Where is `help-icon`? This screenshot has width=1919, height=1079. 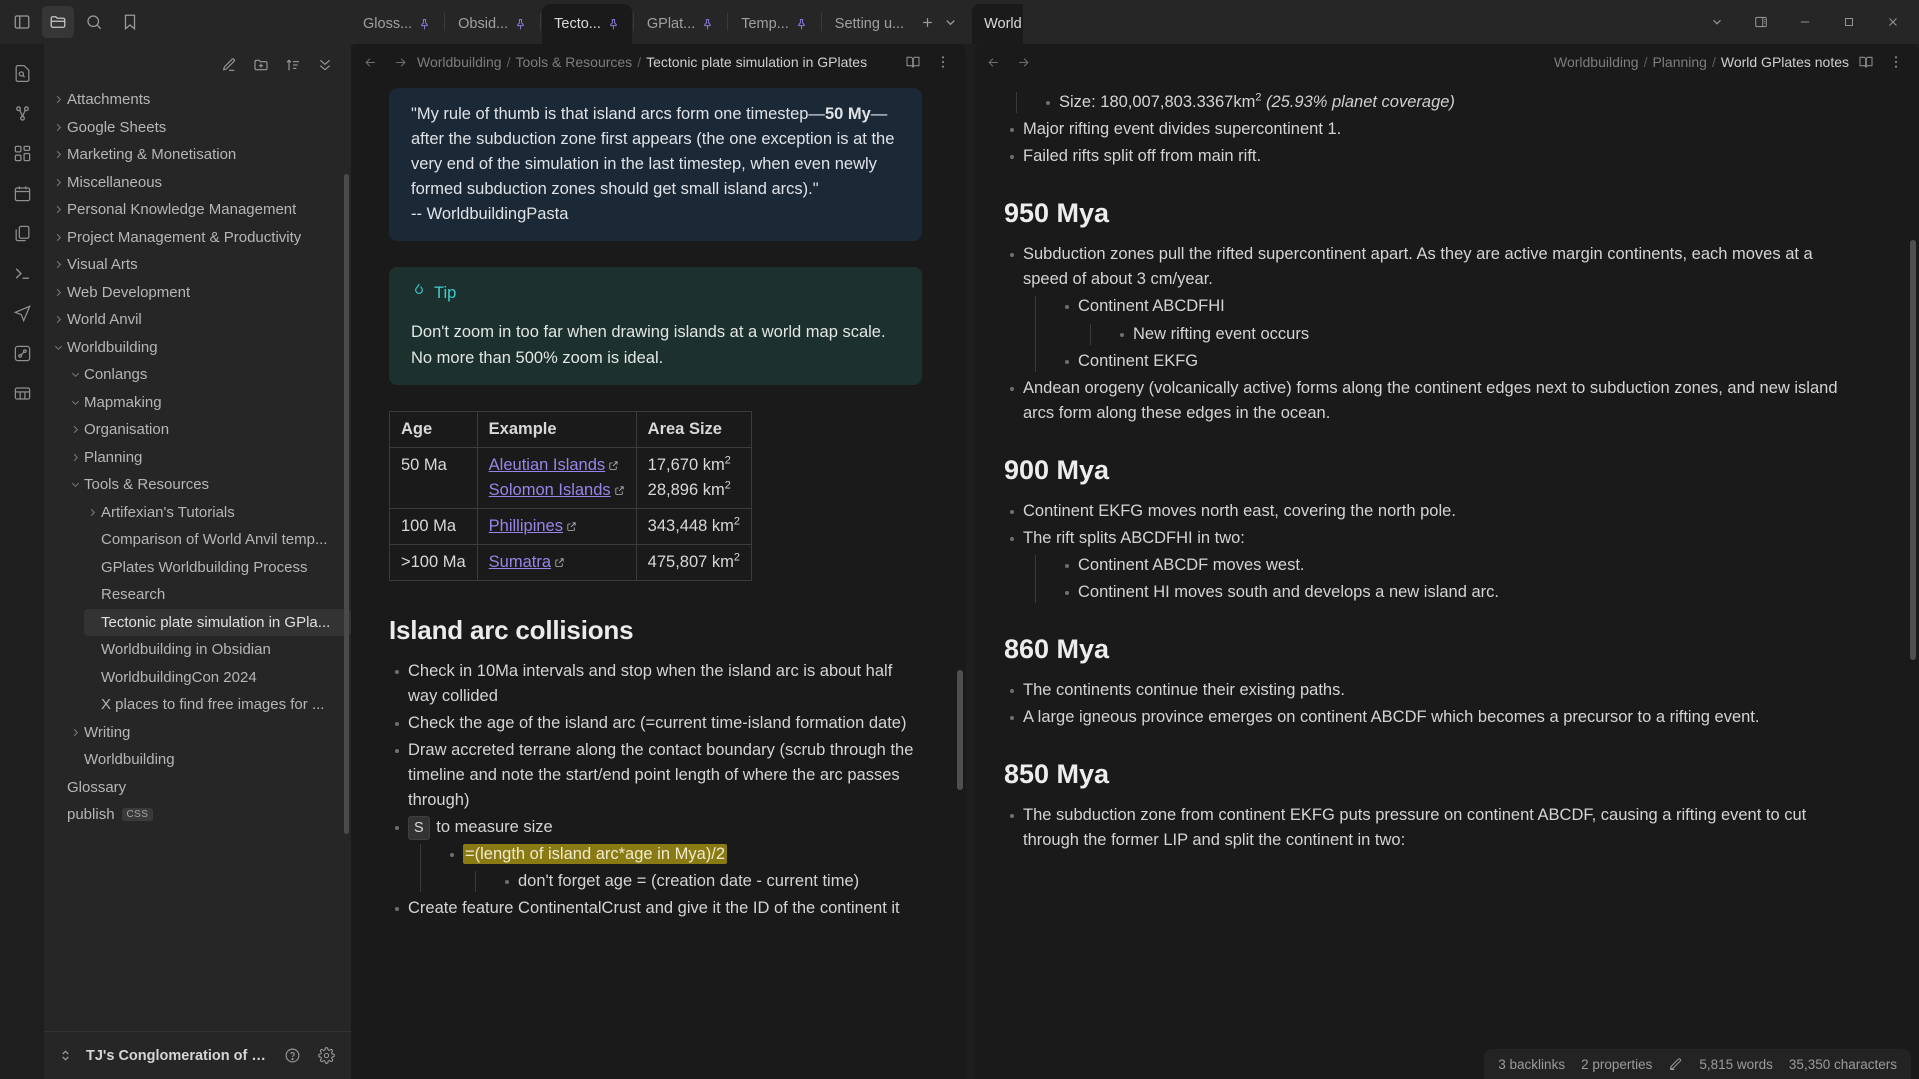 help-icon is located at coordinates (292, 1056).